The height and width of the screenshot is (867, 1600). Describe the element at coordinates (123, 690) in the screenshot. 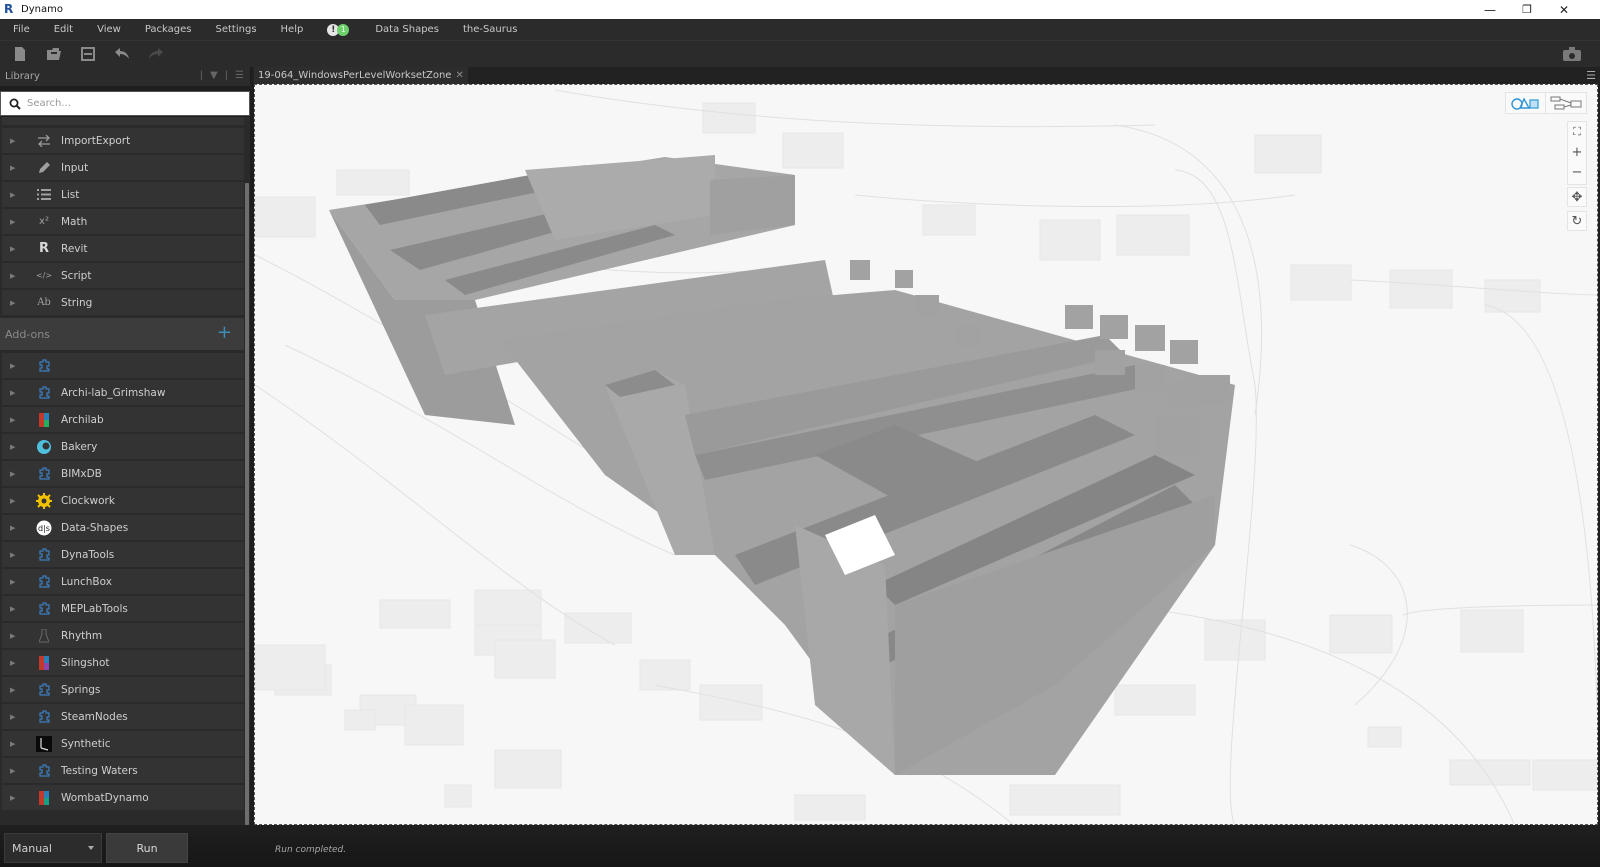

I see `library-addon-springs: ▶ Springs` at that location.